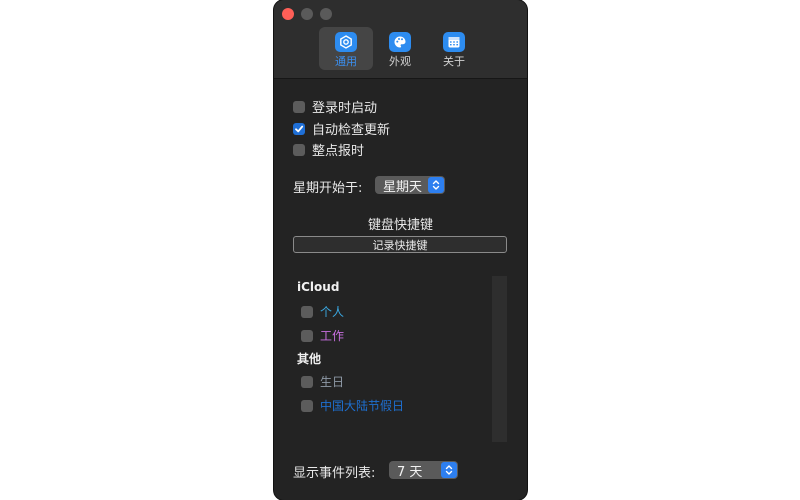 Image resolution: width=800 pixels, height=500 pixels. I want to click on launch-at-login-option: 登录时启动, so click(335, 106).